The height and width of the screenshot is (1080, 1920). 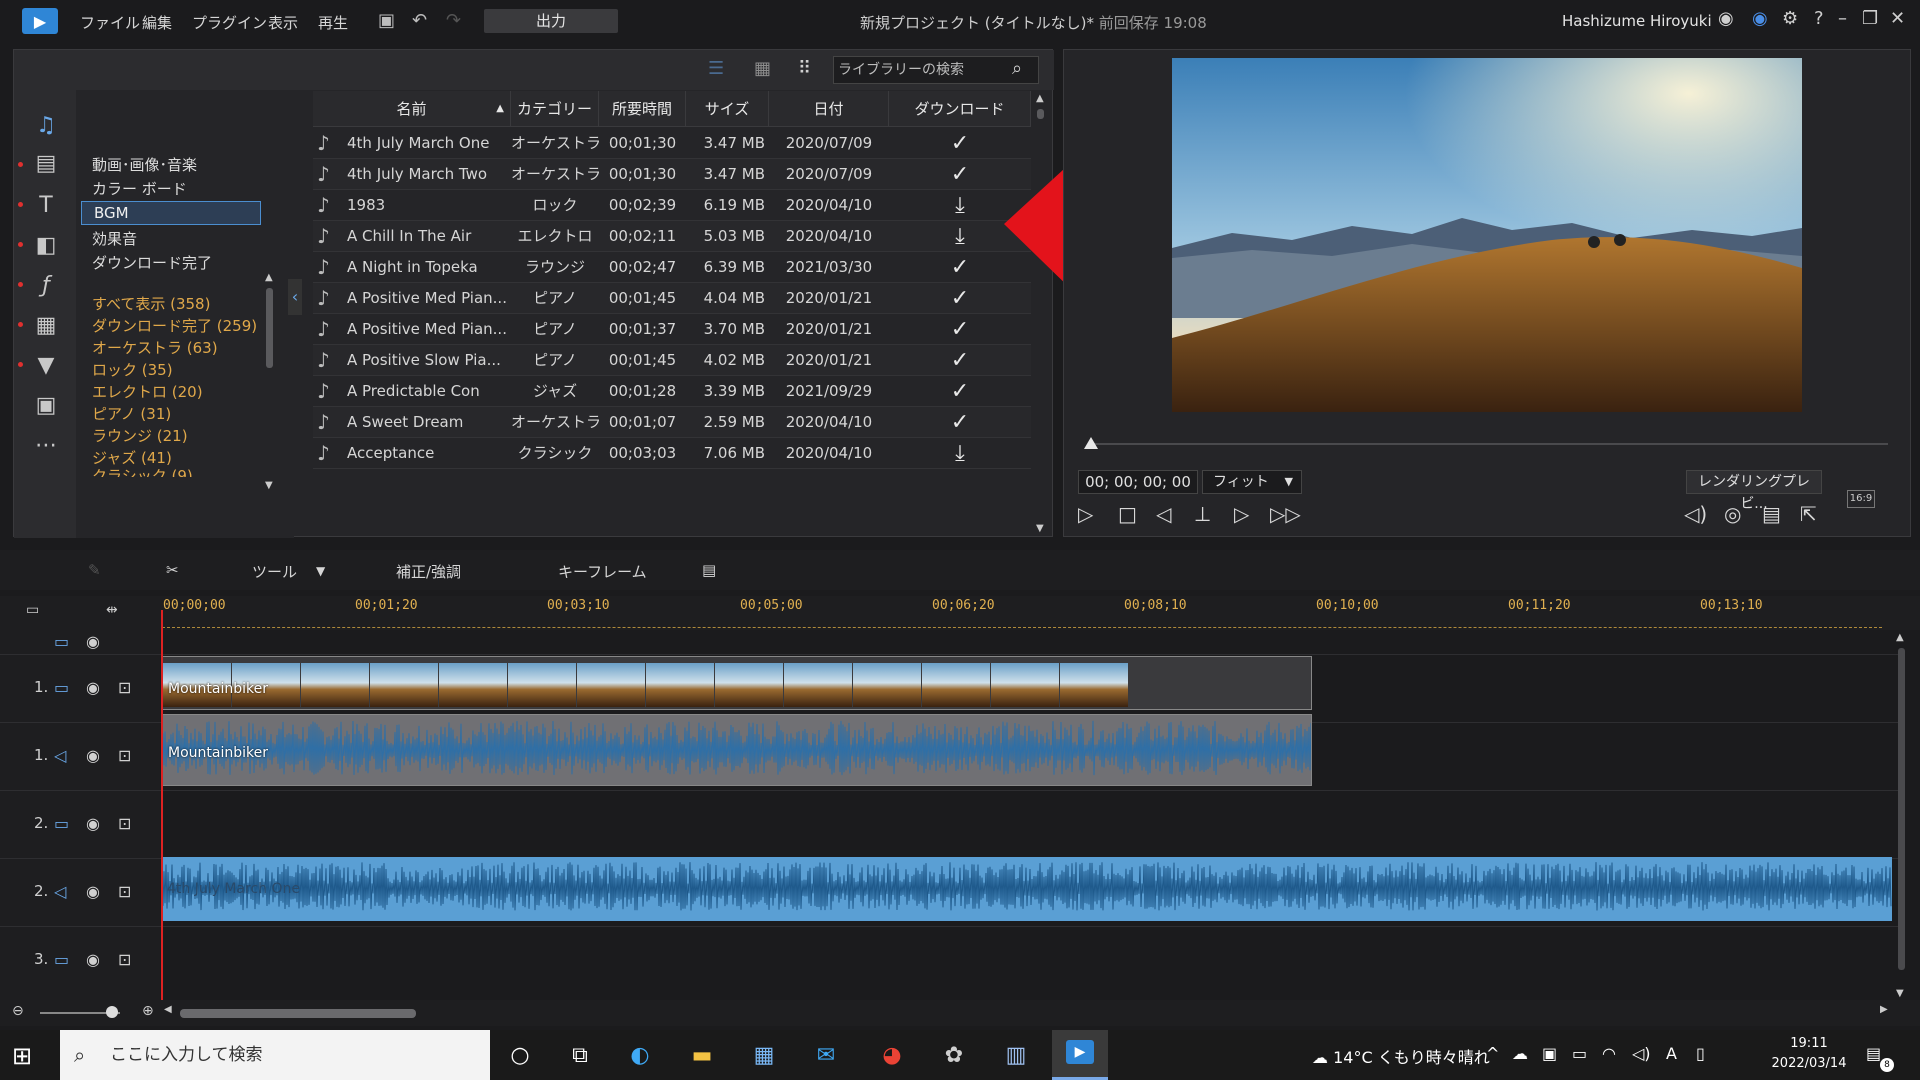 I want to click on filter-orchestra: オーケストラ (63), so click(x=155, y=347).